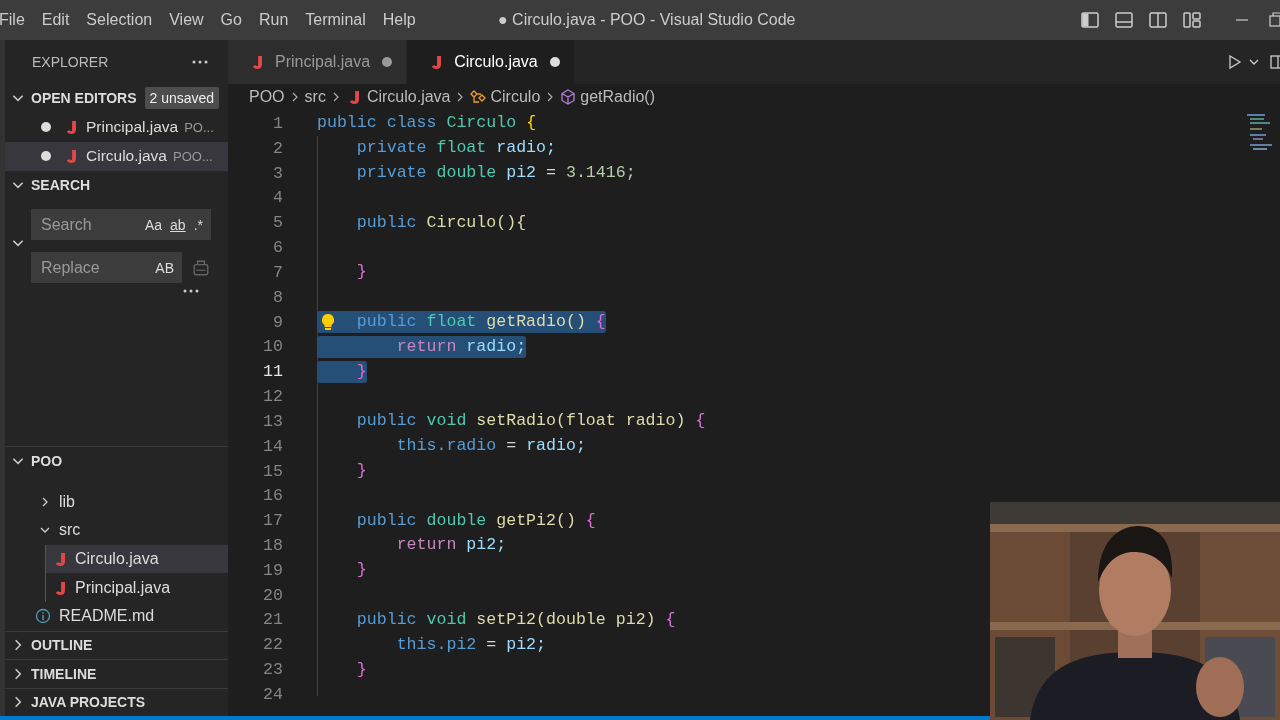 The height and width of the screenshot is (720, 1280). Describe the element at coordinates (70, 62) in the screenshot. I see `sidebar-title: EXPLORER` at that location.